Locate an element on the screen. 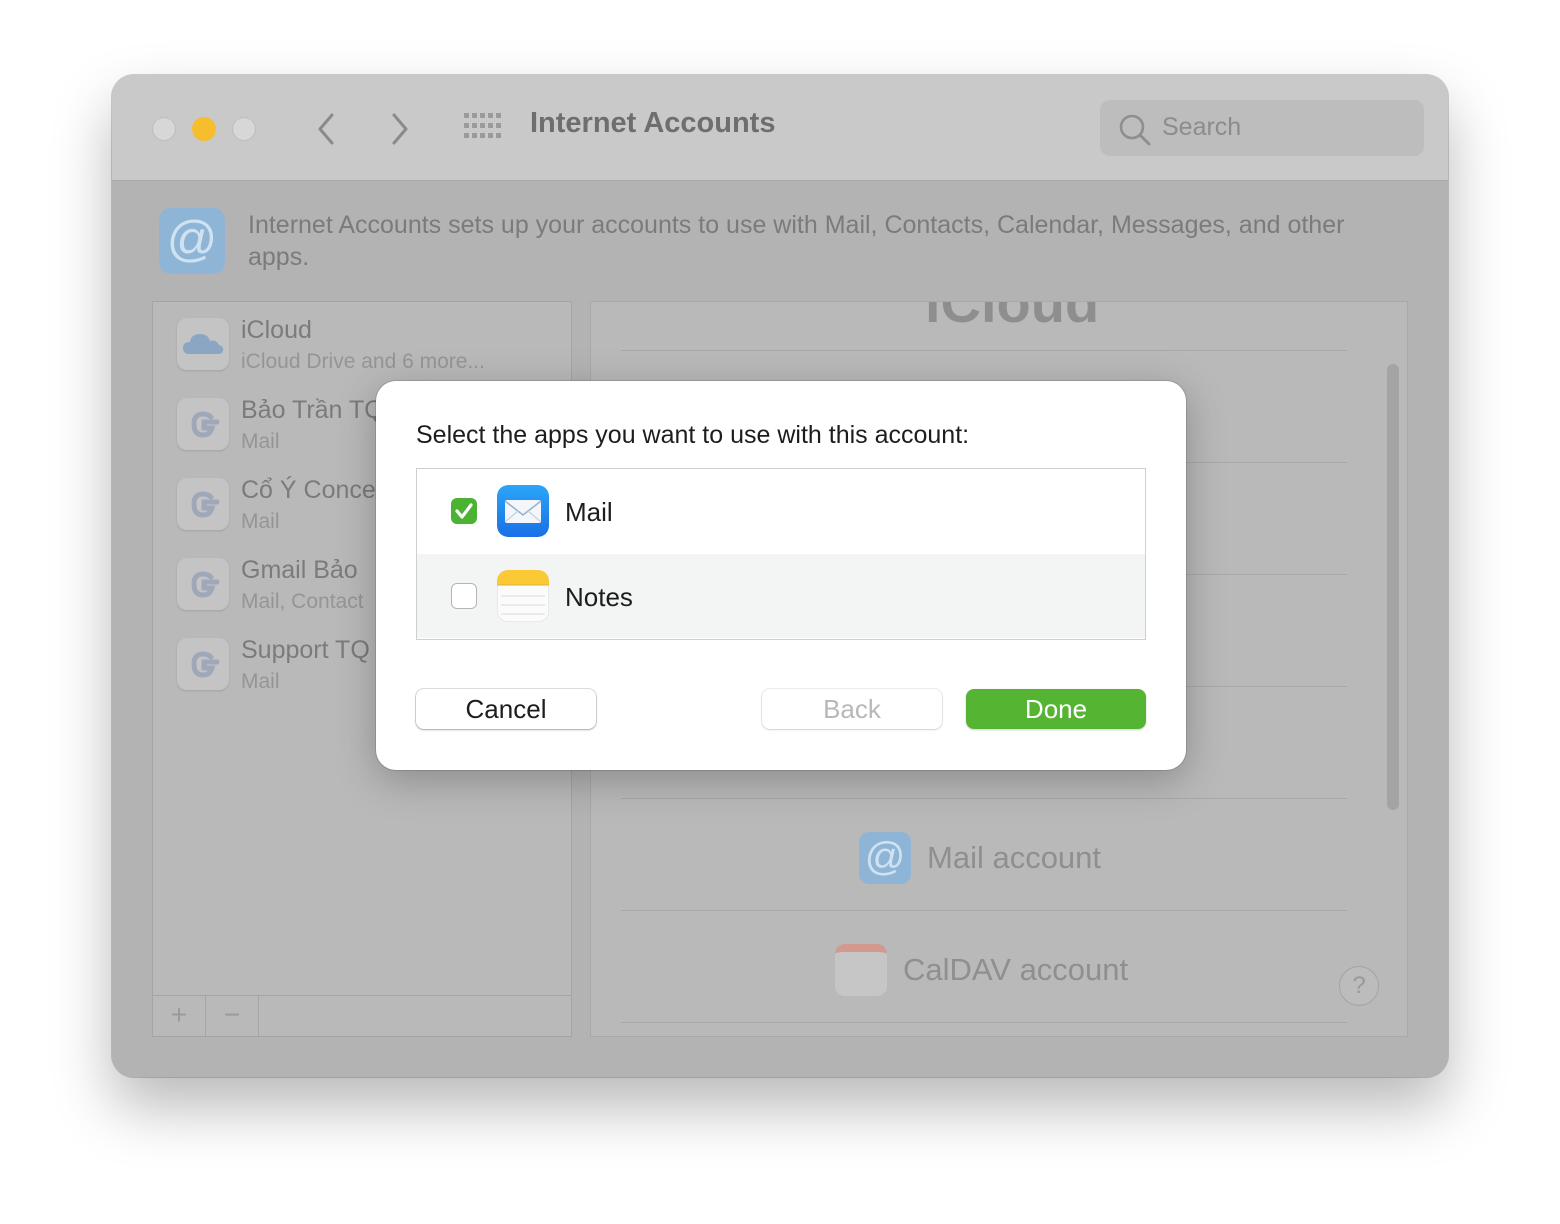 This screenshot has width=1560, height=1224. chevron-right-icon is located at coordinates (400, 129).